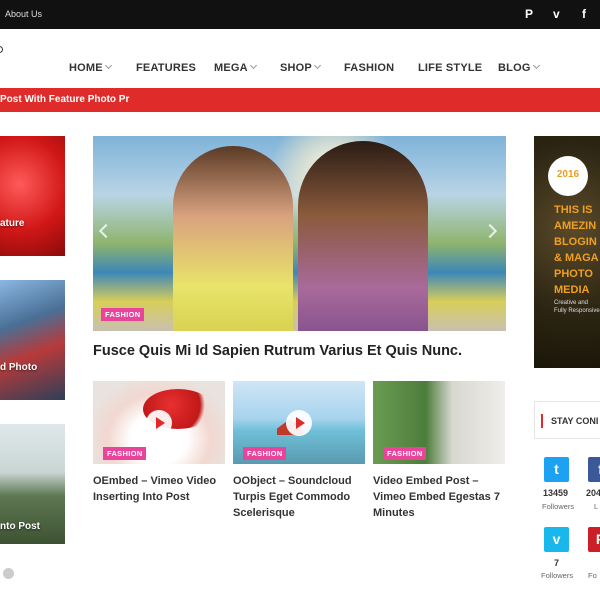 This screenshot has width=600, height=600. Describe the element at coordinates (90, 67) in the screenshot. I see `nav-item-home: HOME` at that location.